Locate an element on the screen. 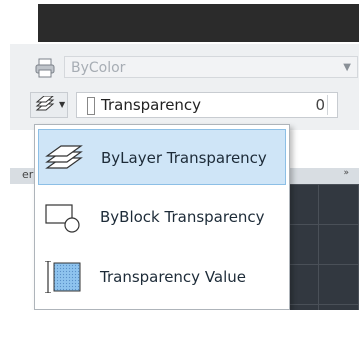 The width and height of the screenshot is (359, 354). collapse-icon: » is located at coordinates (346, 173).